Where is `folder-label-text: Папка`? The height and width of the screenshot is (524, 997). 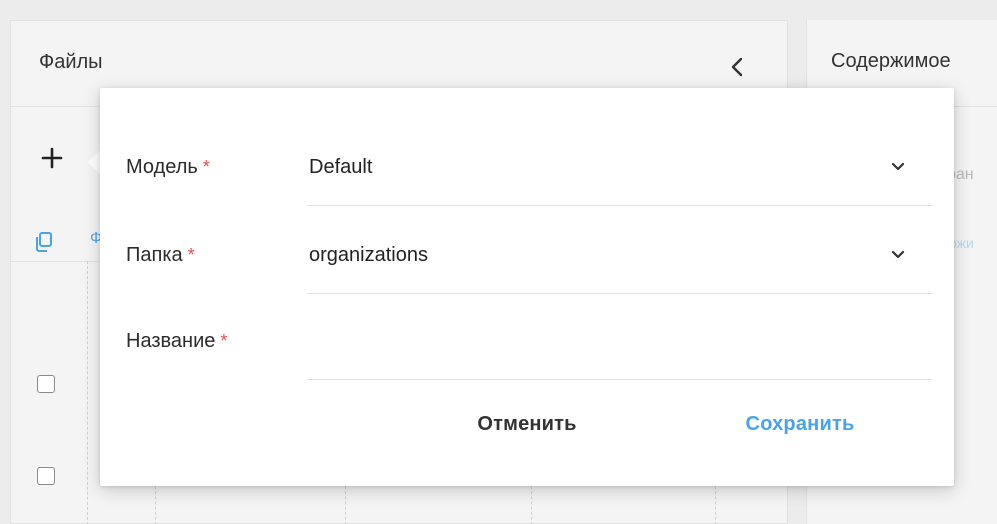
folder-label-text: Папка is located at coordinates (154, 255).